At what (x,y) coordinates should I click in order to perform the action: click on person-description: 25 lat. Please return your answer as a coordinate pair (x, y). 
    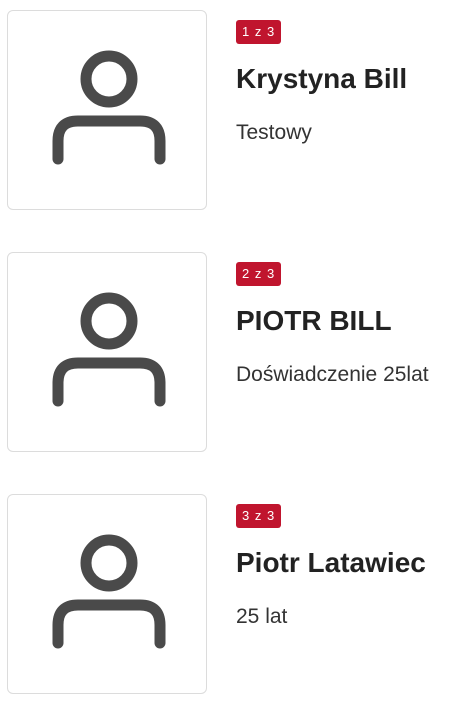
    Looking at the image, I should click on (262, 616).